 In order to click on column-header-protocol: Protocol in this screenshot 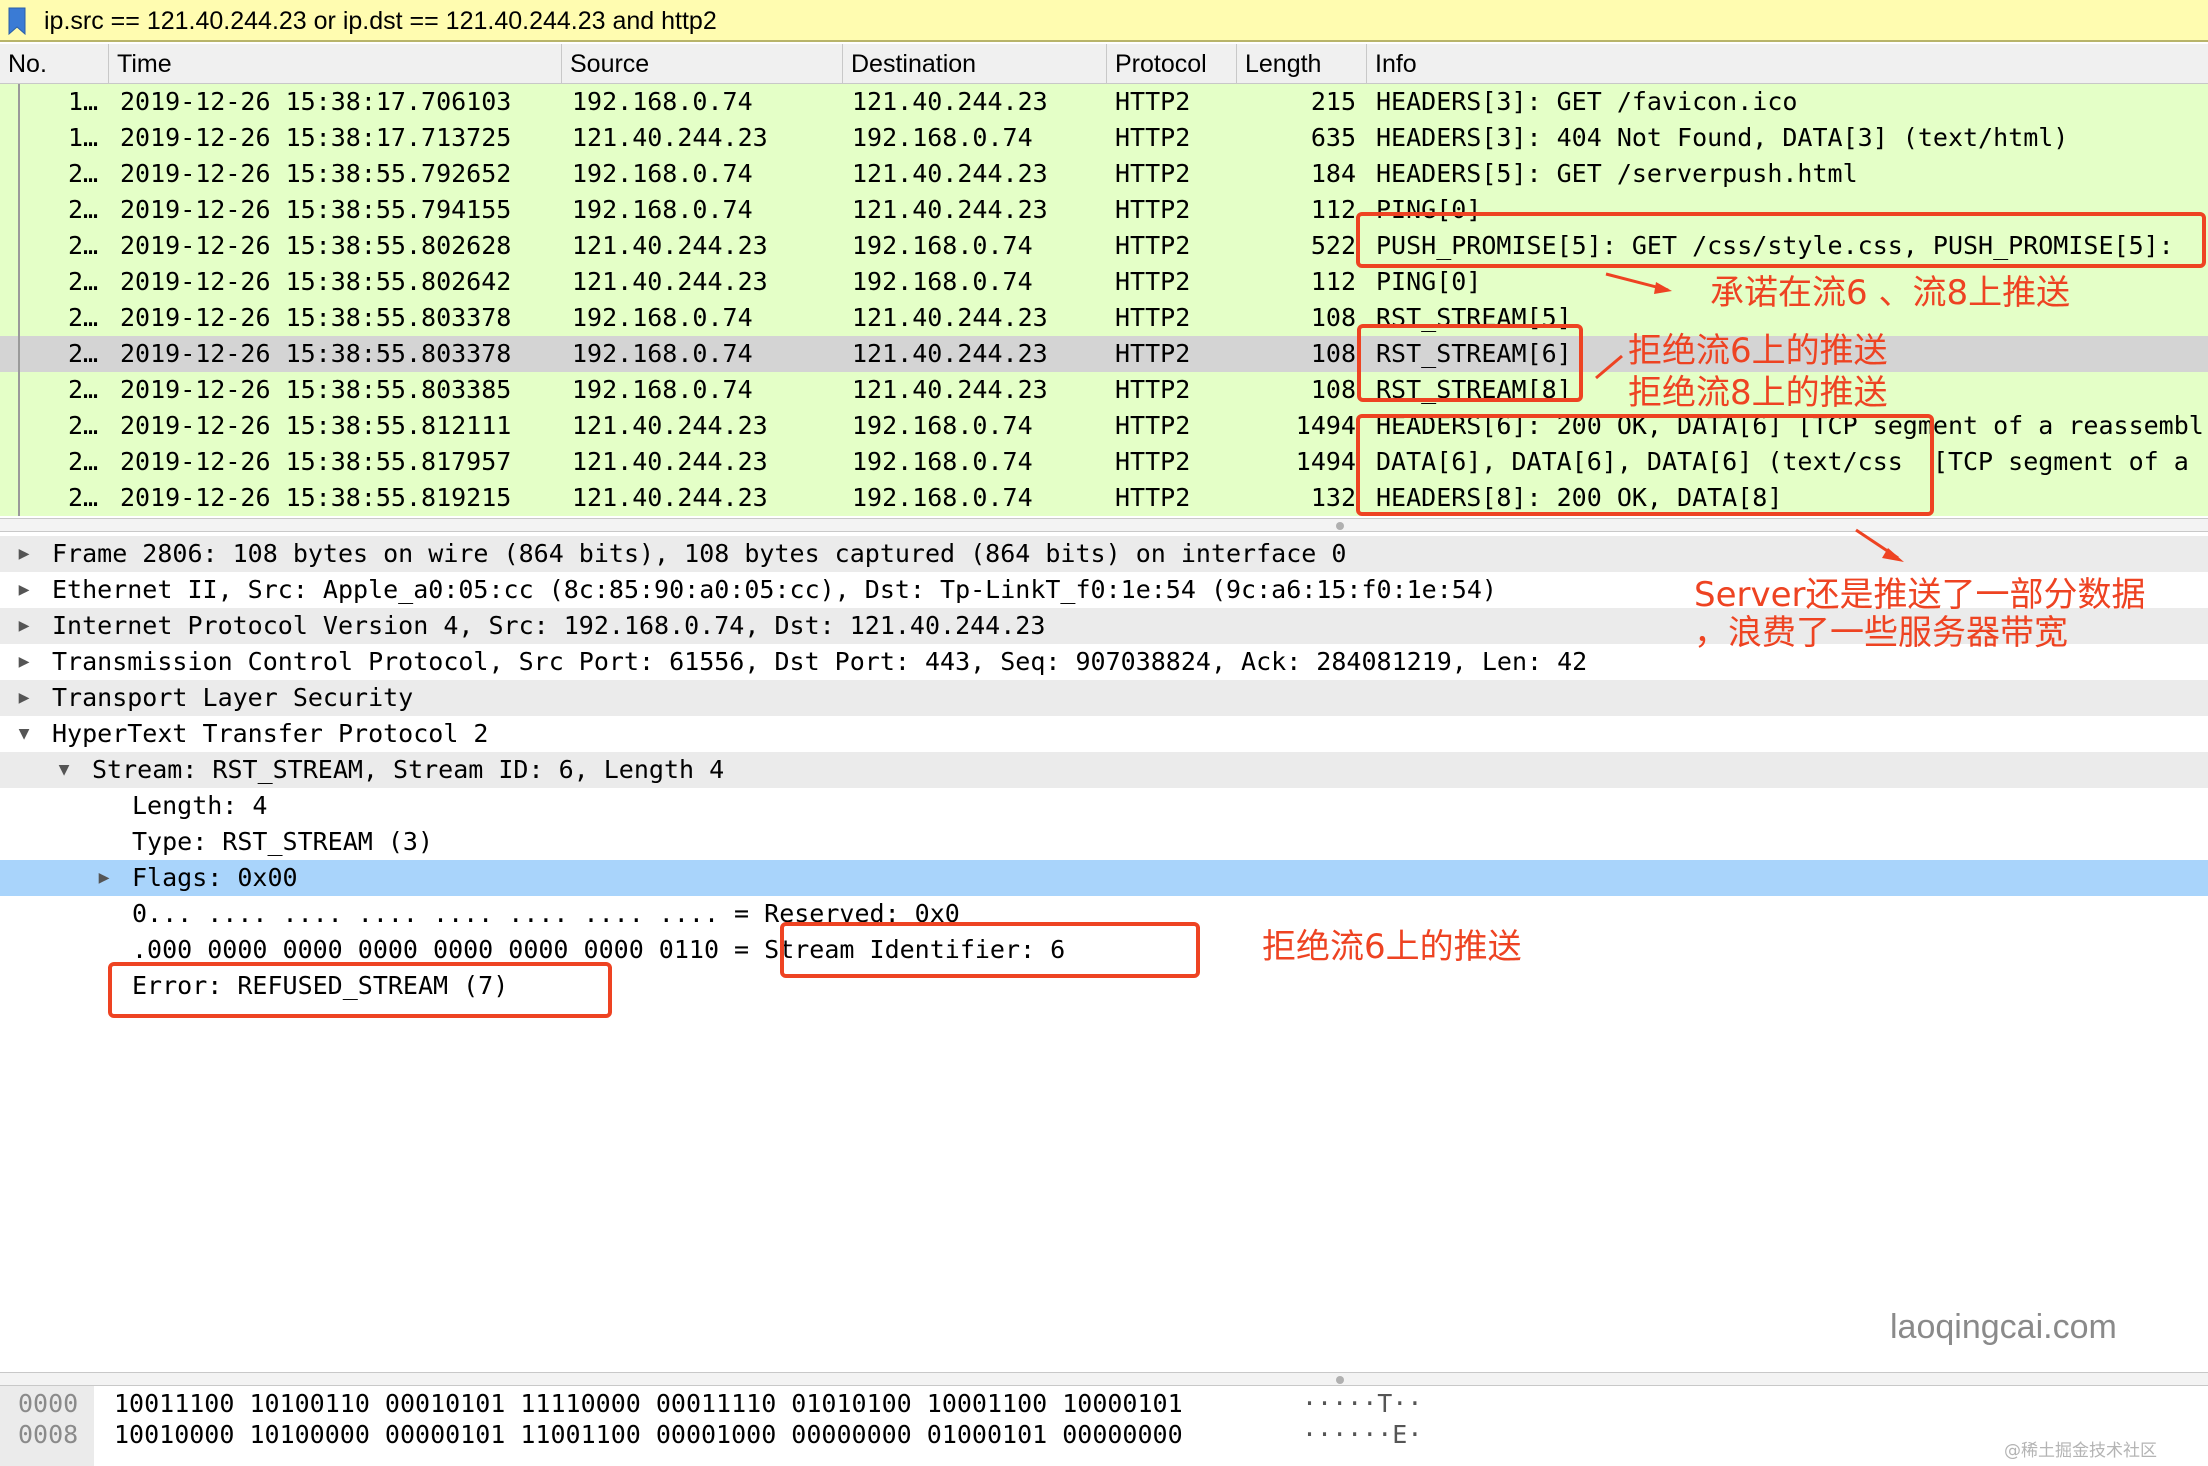, I will do `click(1171, 64)`.